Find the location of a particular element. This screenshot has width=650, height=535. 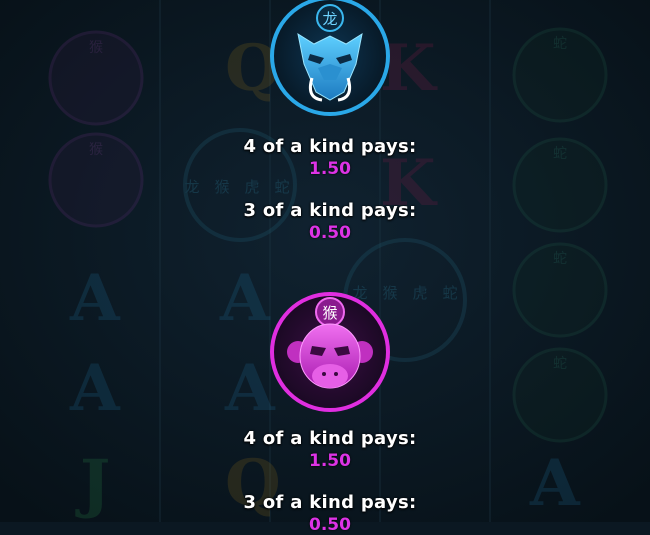

dragon-symbol-icon: 龙 is located at coordinates (330, 58).